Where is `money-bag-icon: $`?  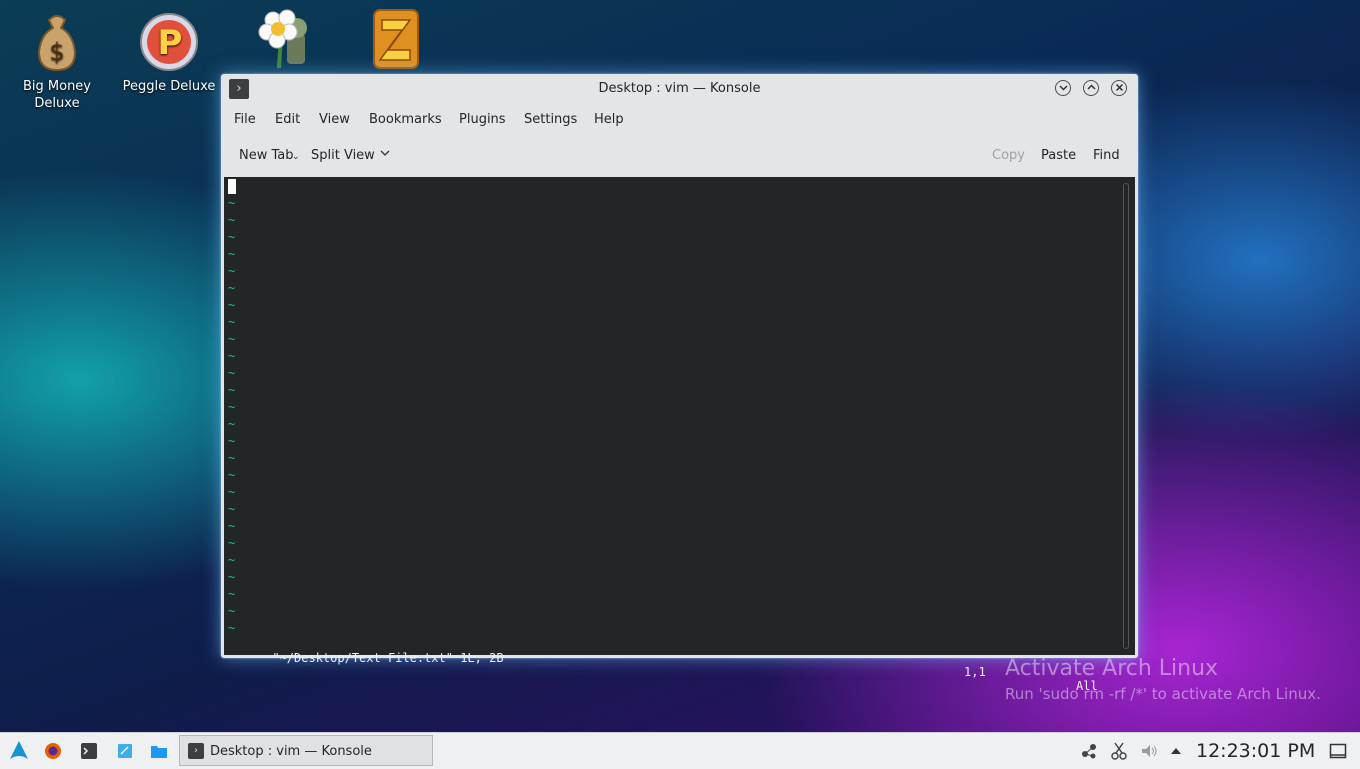
money-bag-icon: $ is located at coordinates (57, 42).